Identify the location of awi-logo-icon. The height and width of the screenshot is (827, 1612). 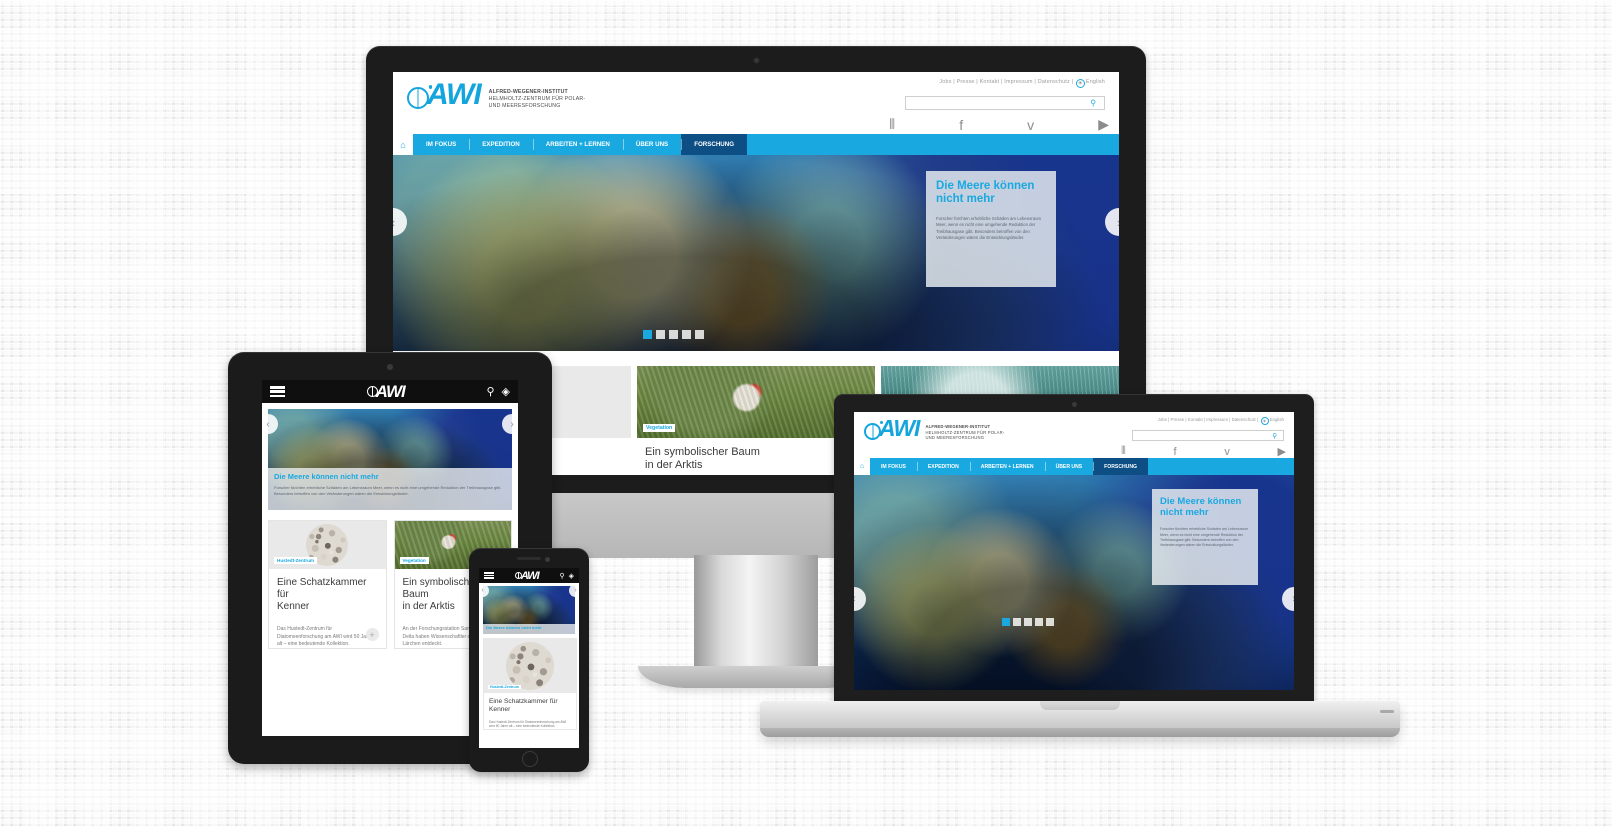
(874, 431).